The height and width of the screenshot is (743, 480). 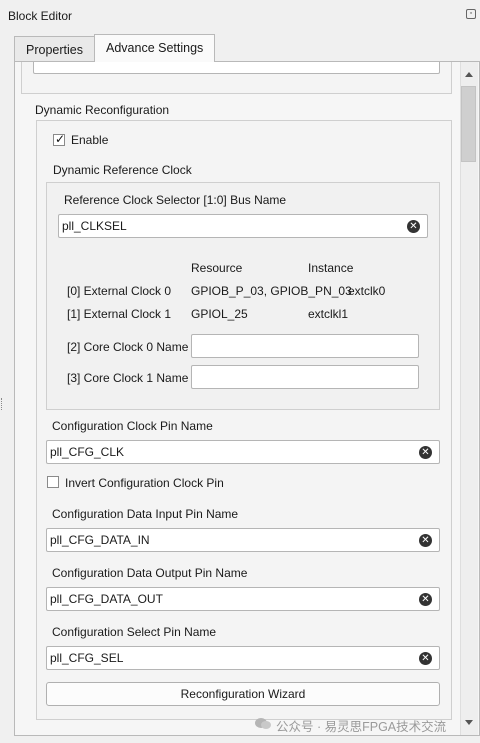 I want to click on clock-row-resource: GPIOB_P_03, GPIOB_PN_03, so click(x=271, y=291).